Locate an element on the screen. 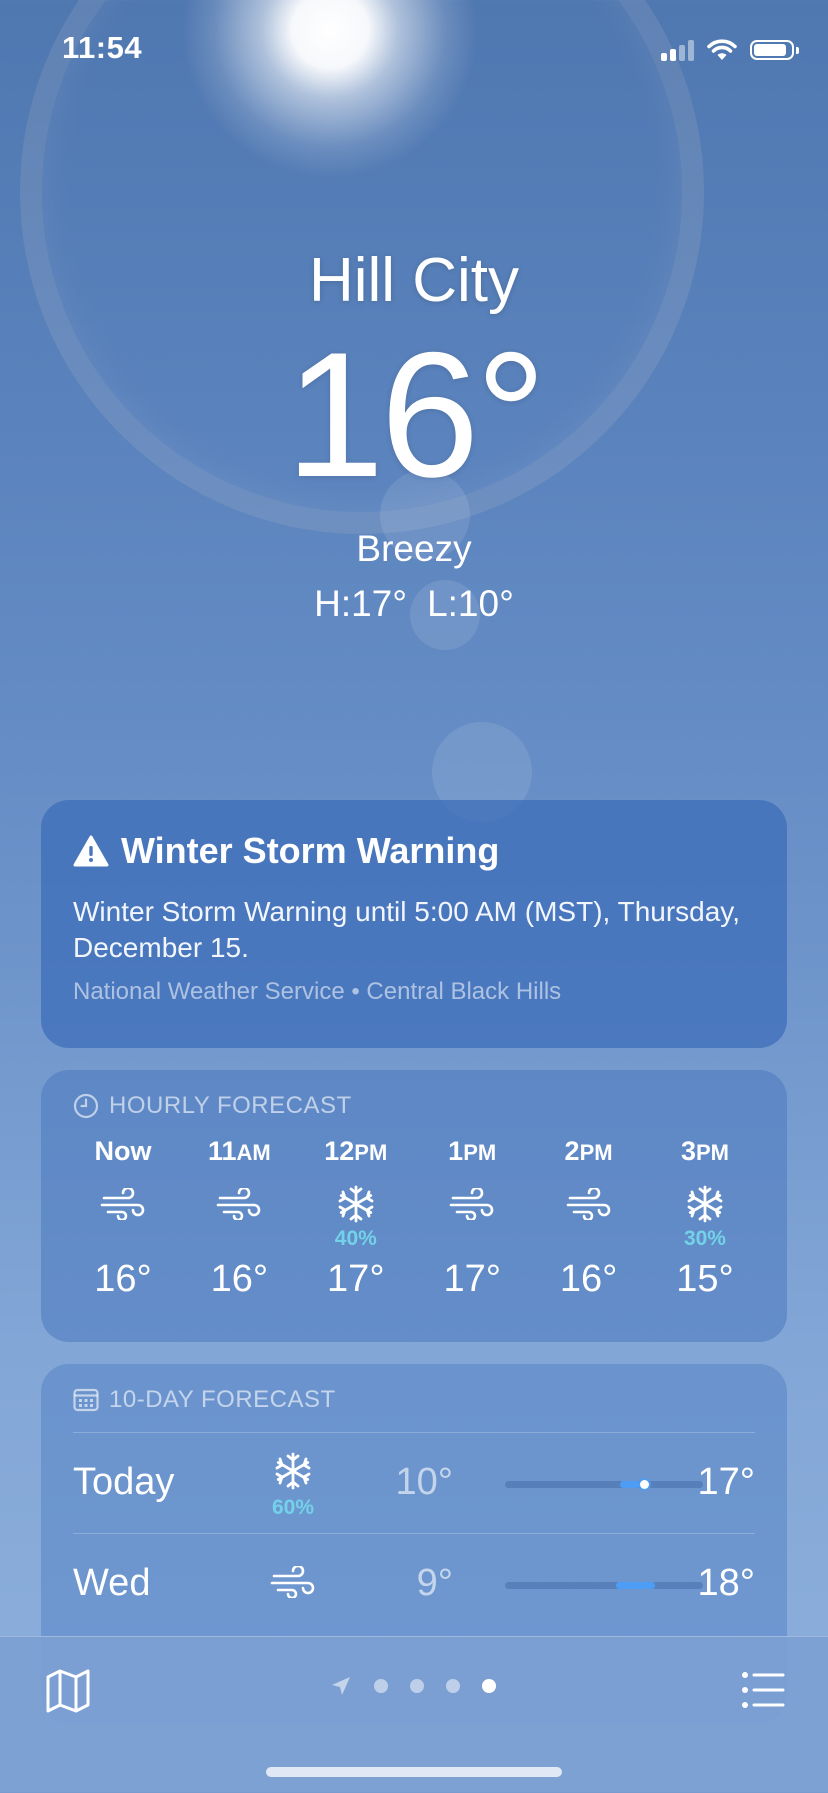  hour-label: 3PM is located at coordinates (704, 1151).